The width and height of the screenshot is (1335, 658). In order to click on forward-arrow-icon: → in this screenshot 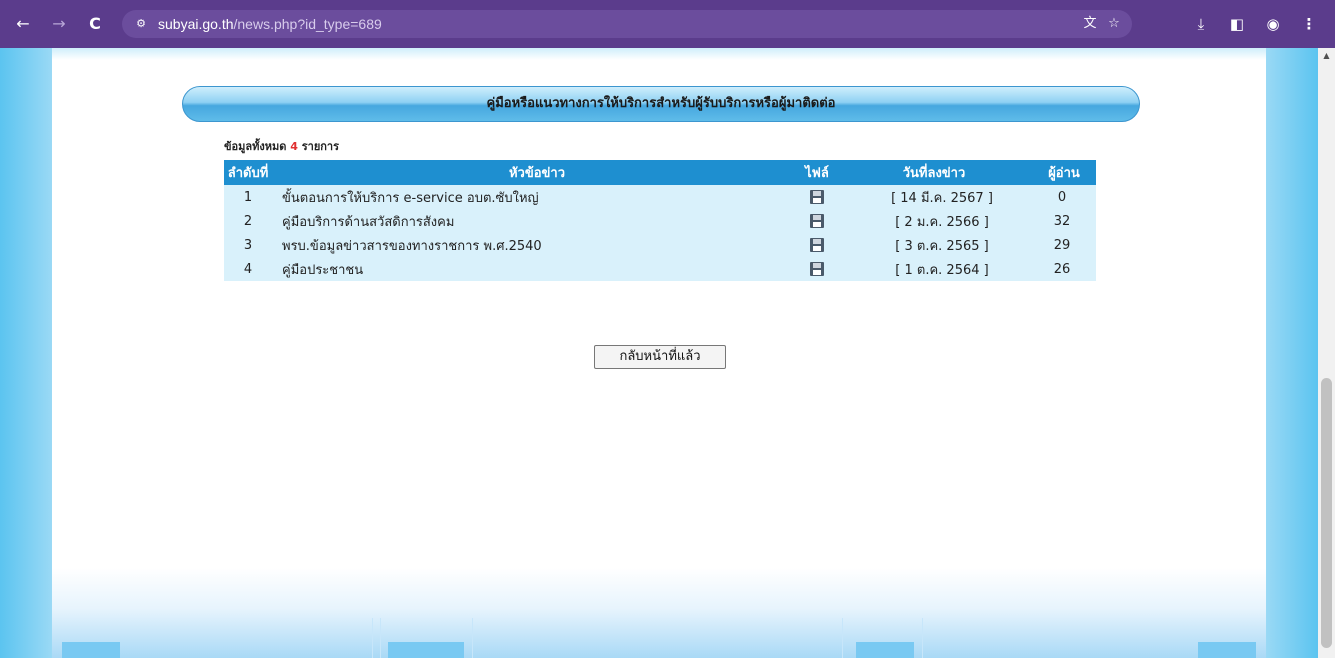, I will do `click(59, 24)`.